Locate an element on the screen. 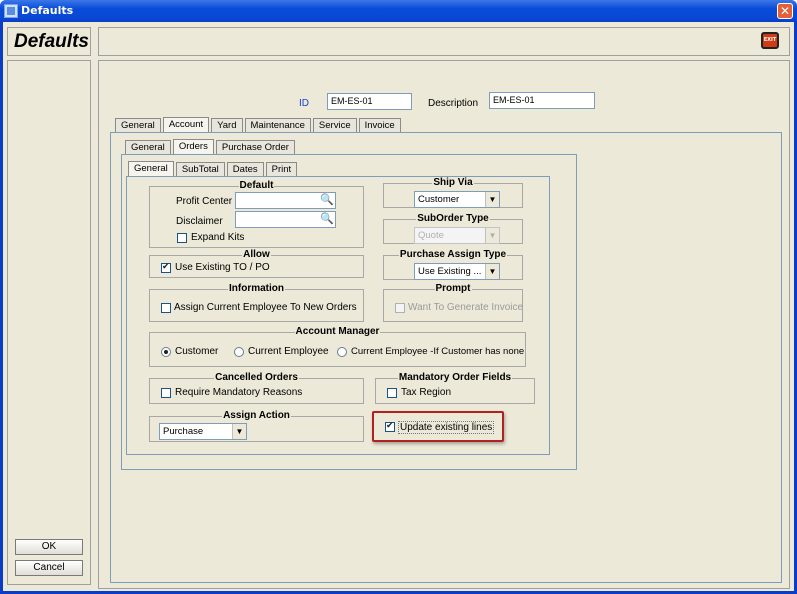 The image size is (797, 594). ship-via-select: Customer ▼ is located at coordinates (457, 199).